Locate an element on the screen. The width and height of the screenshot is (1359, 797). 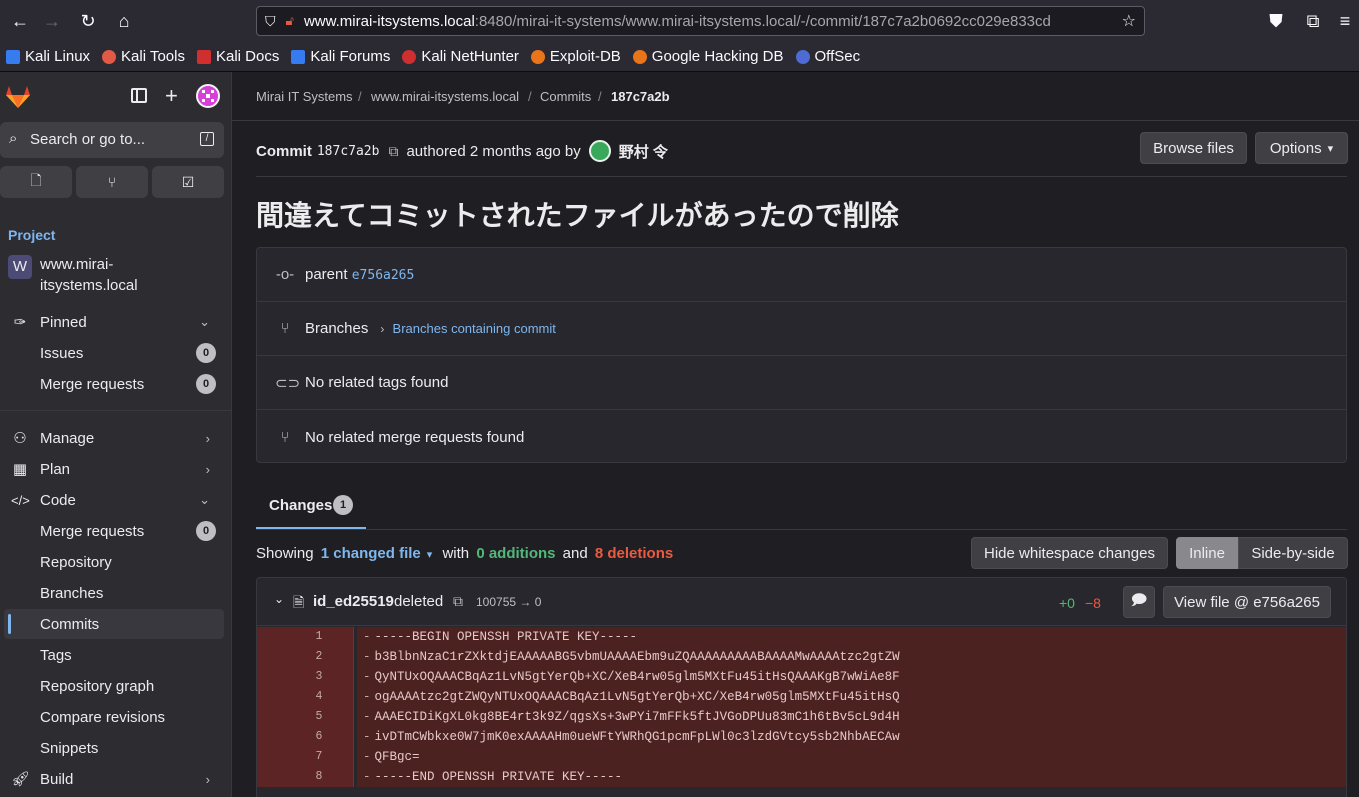
extensions-icon: ⧉ is located at coordinates (1313, 21).